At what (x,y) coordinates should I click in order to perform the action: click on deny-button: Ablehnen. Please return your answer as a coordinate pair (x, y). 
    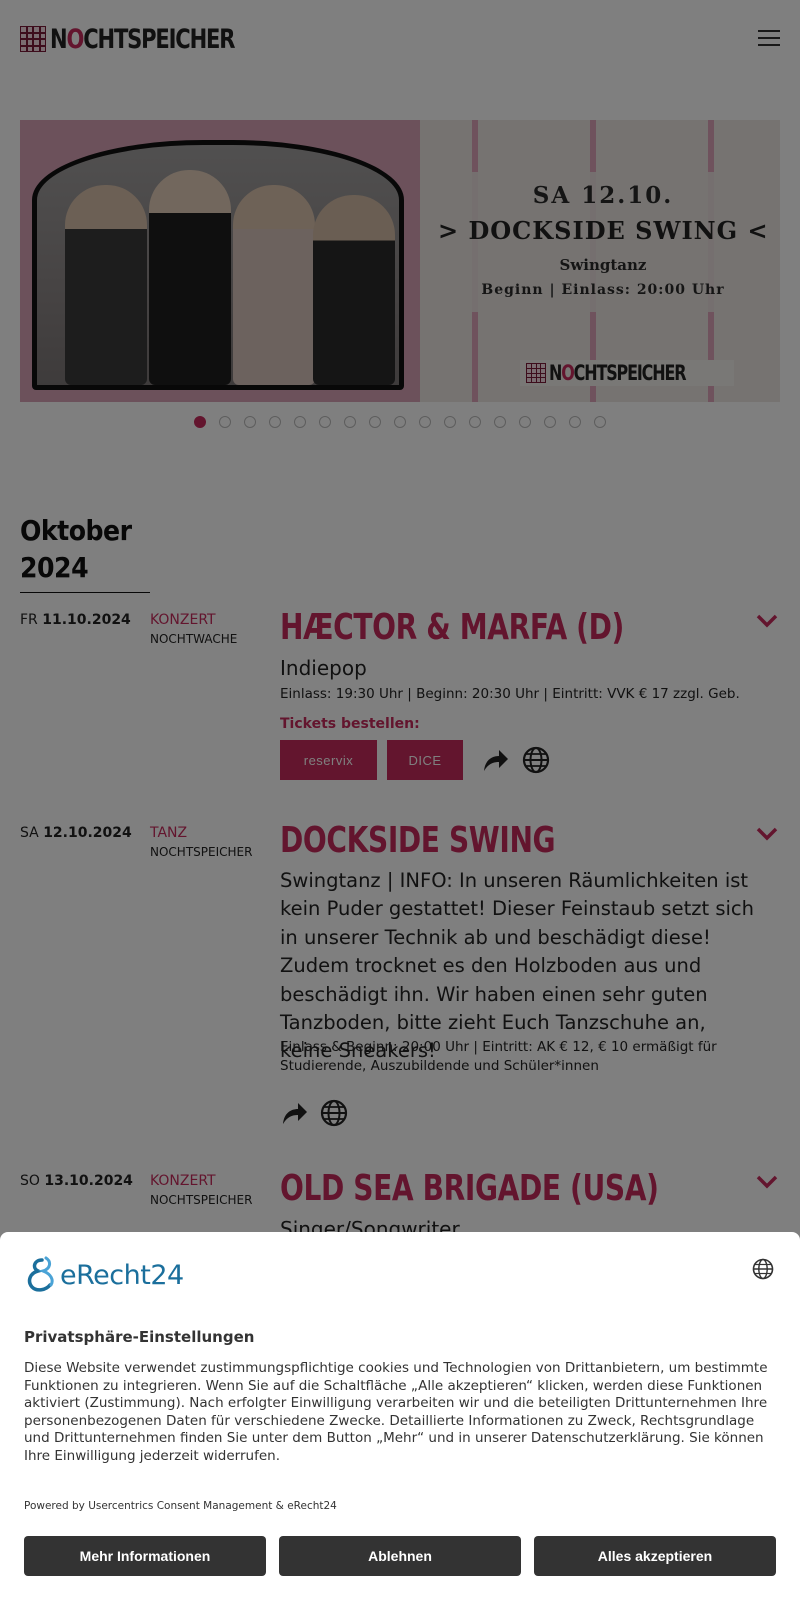
    Looking at the image, I should click on (400, 1556).